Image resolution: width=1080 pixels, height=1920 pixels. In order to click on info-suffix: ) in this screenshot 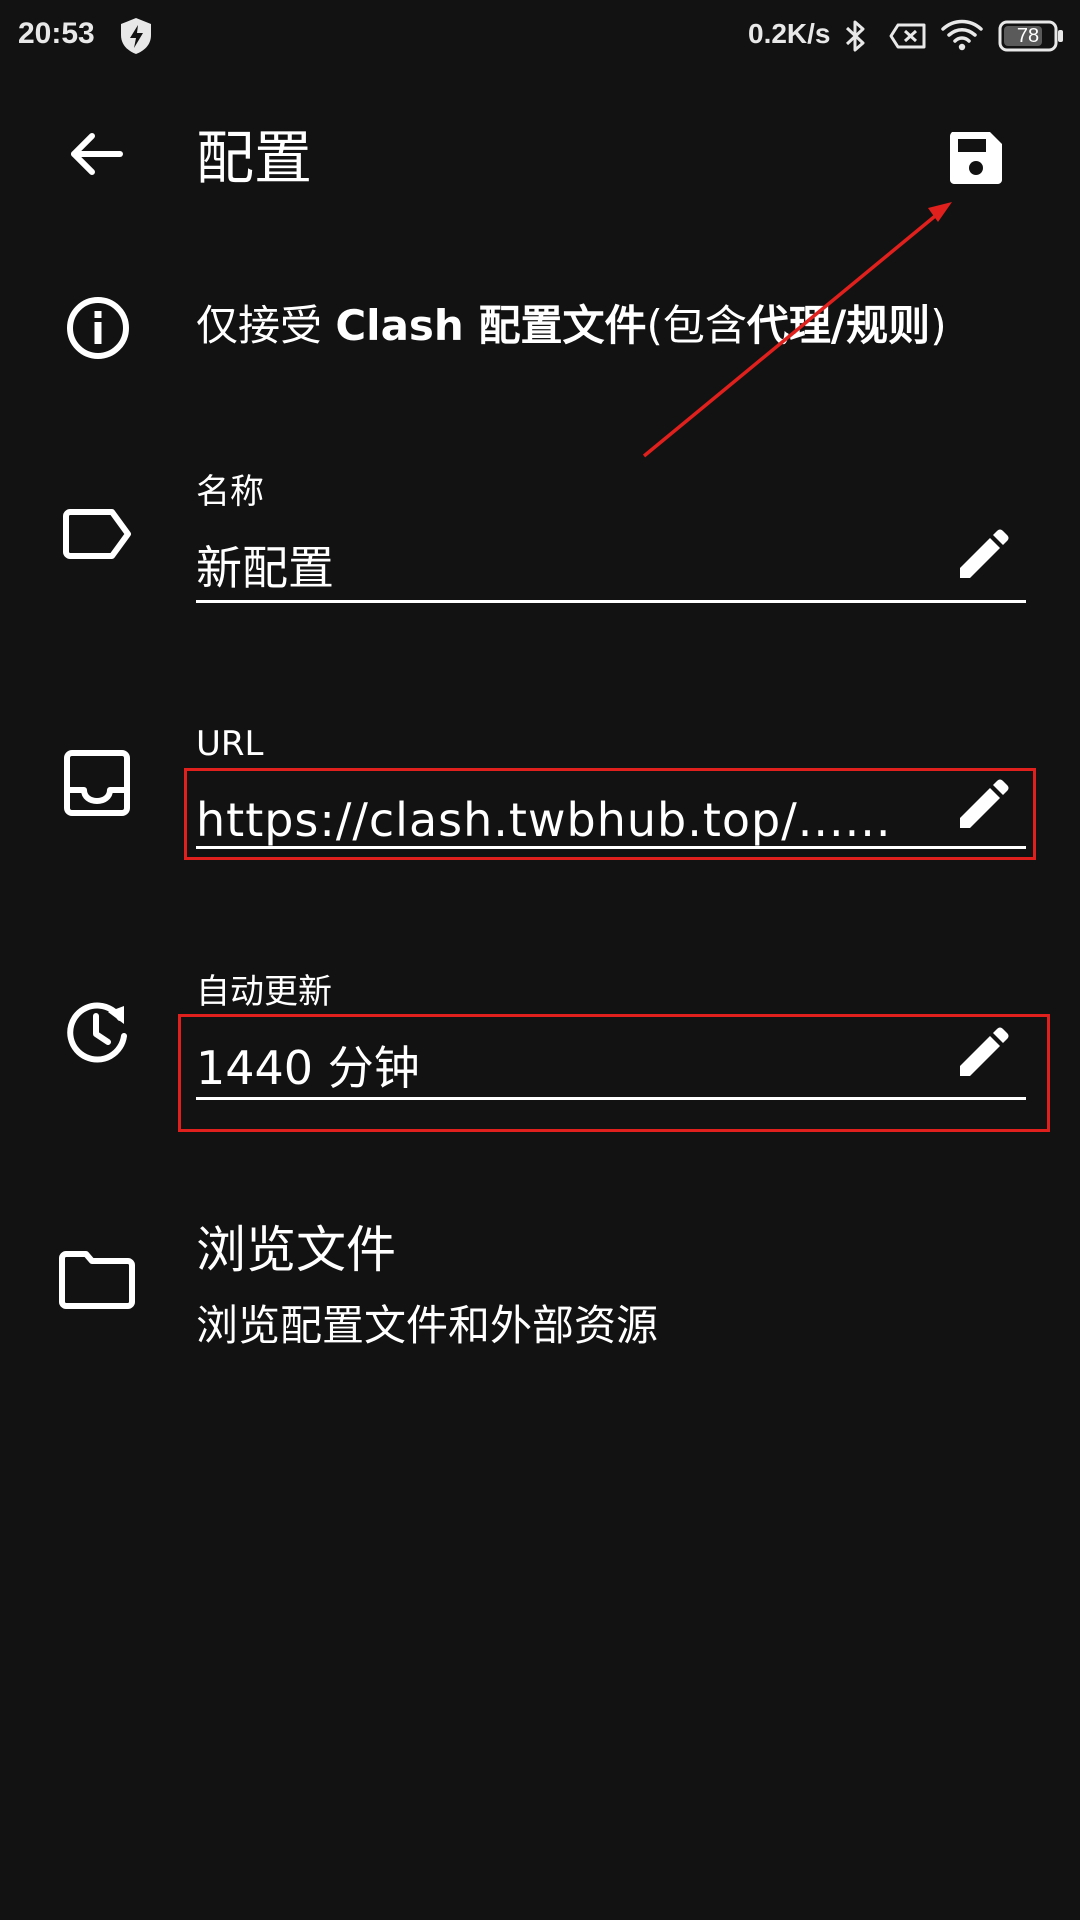, I will do `click(938, 325)`.